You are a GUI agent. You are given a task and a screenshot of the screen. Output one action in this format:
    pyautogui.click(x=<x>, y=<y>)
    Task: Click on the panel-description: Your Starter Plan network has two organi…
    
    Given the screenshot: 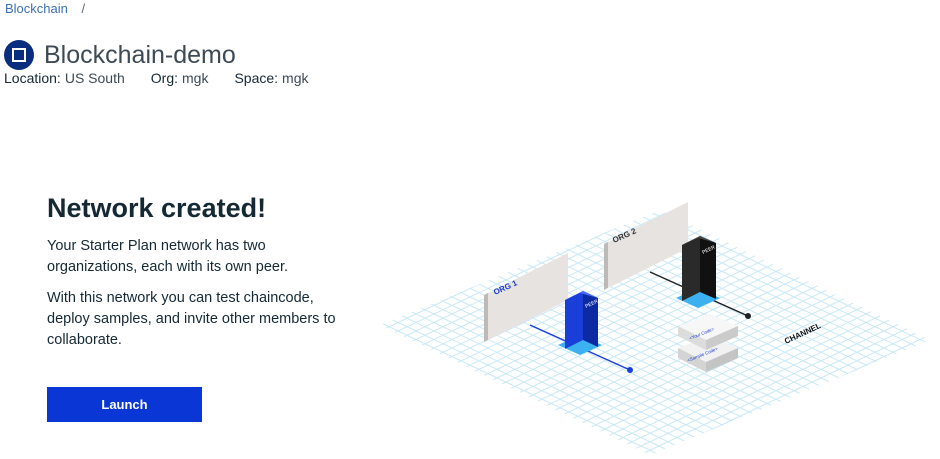 What is the action you would take?
    pyautogui.click(x=167, y=256)
    